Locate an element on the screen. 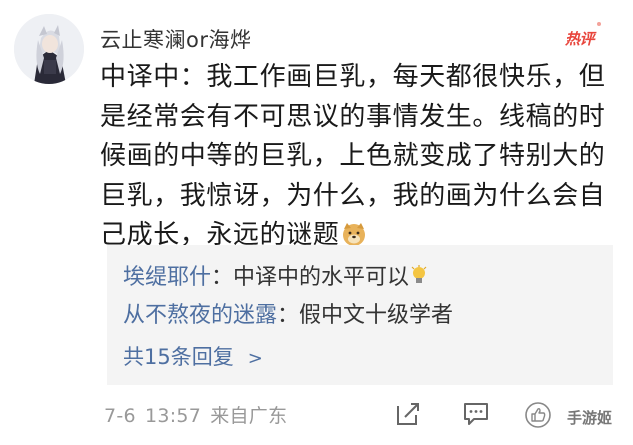 Image resolution: width=633 pixels, height=445 pixels. reply-text: 中译中的水平可以 is located at coordinates (321, 277).